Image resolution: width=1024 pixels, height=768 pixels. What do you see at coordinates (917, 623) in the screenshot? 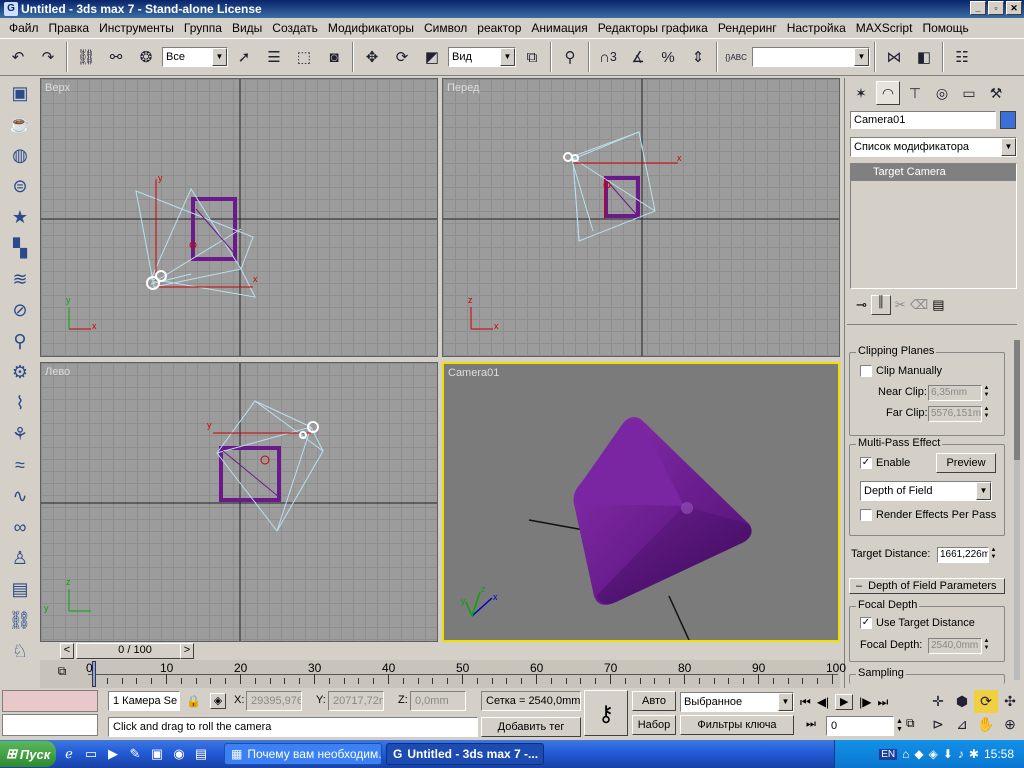
I see `use-target-distance-checkbox: ✓ Use Target Distance` at bounding box center [917, 623].